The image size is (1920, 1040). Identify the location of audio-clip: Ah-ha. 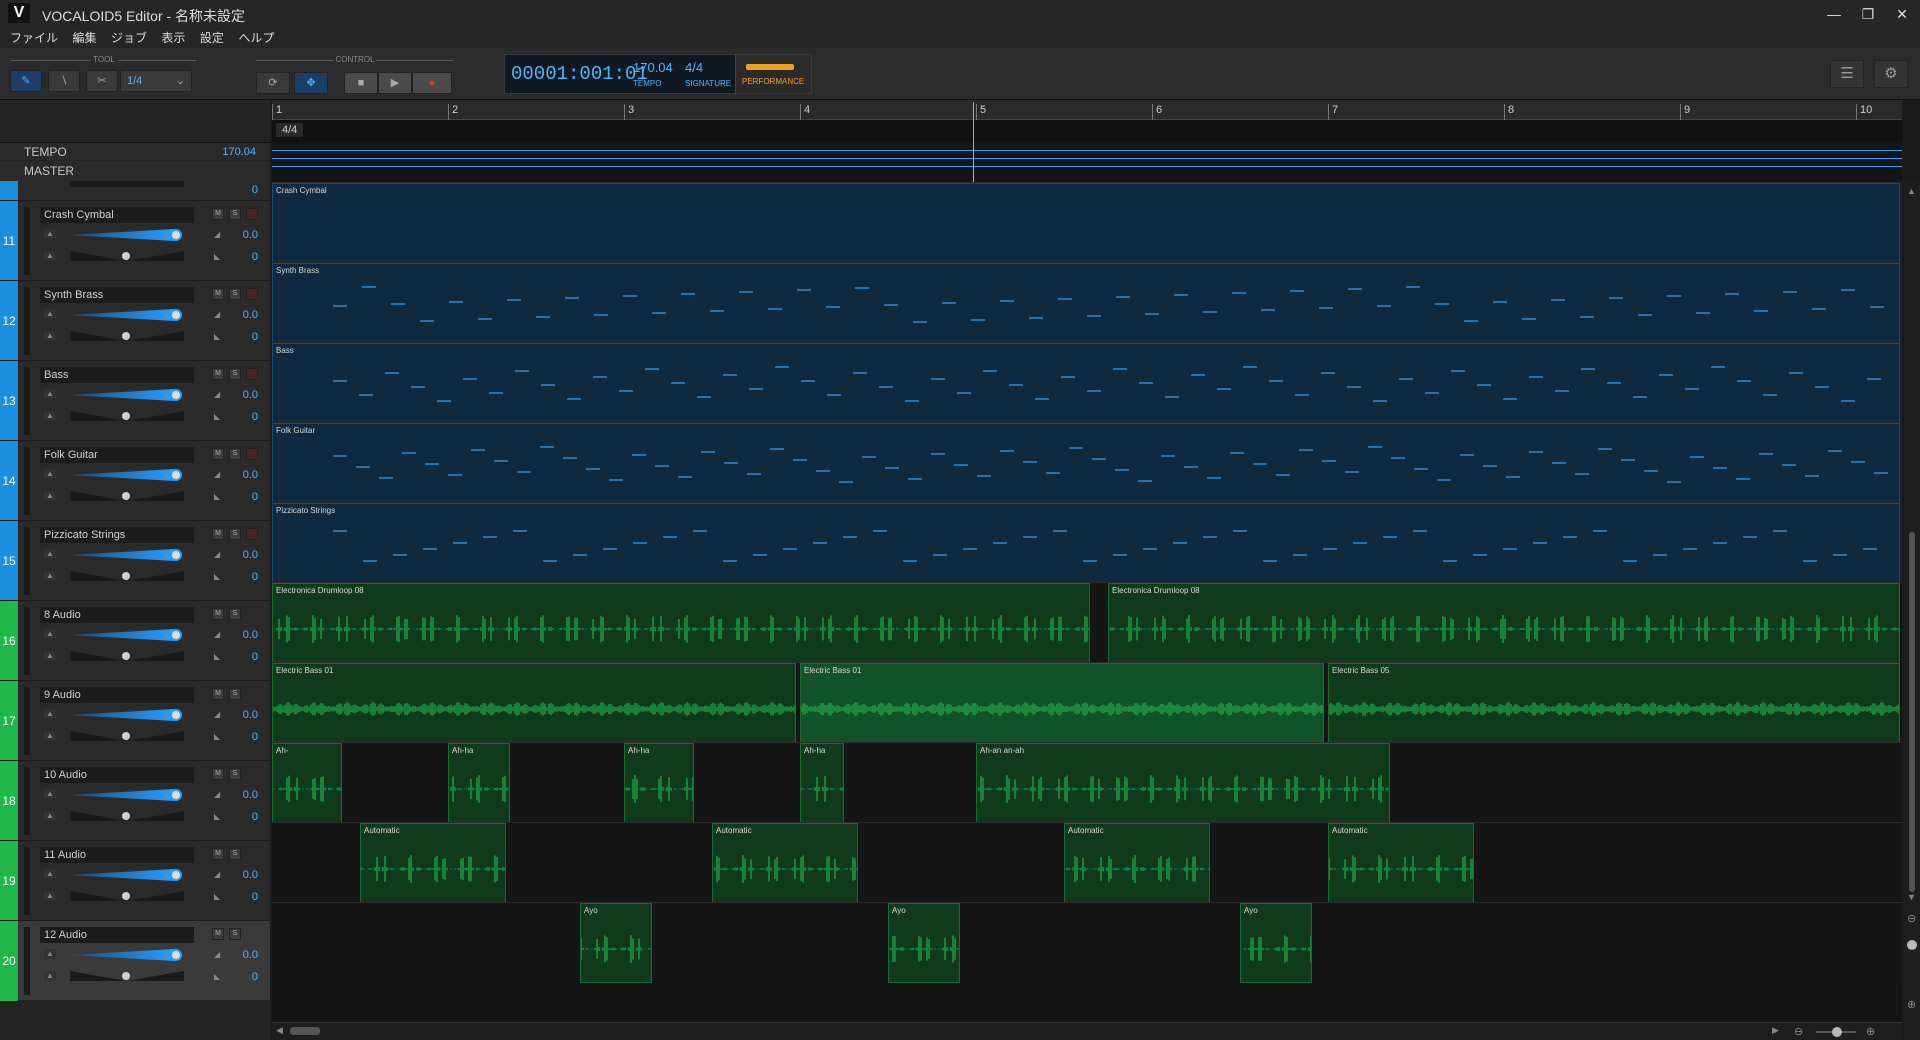
(822, 783).